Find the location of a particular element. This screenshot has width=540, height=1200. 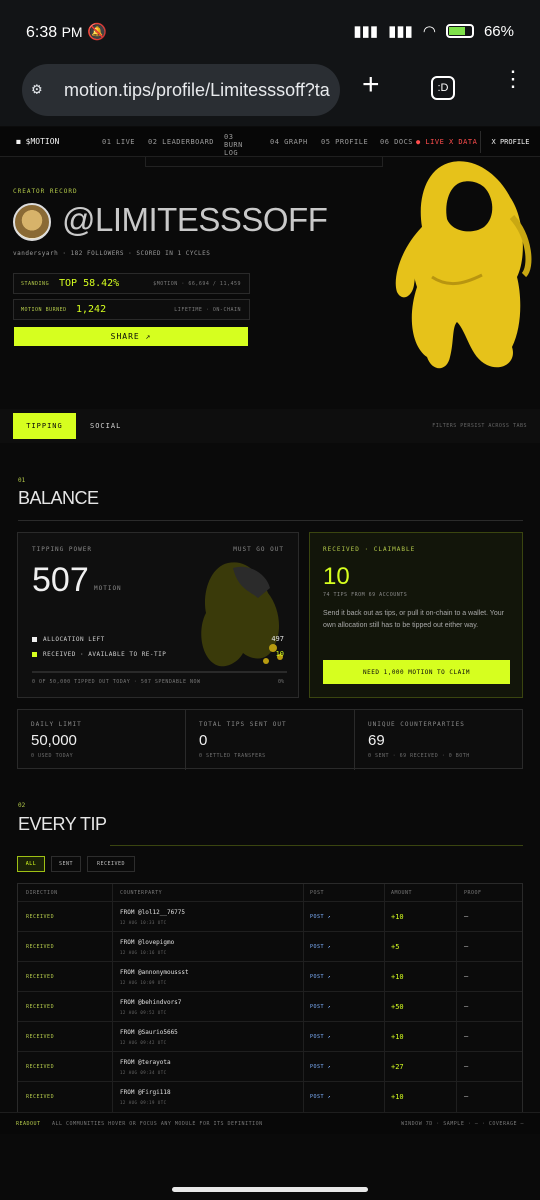

standing-detail: $MOTION · 66,694 / 11,459 is located at coordinates (197, 284).